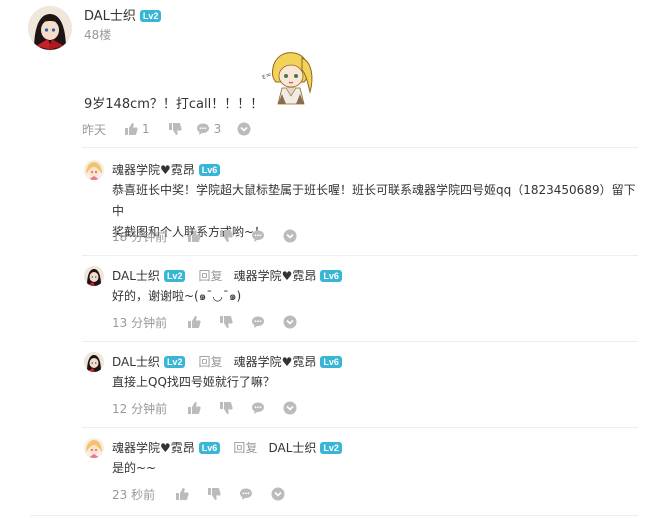 This screenshot has width=660, height=518. Describe the element at coordinates (292, 448) in the screenshot. I see `reply-to-username: DAL士织` at that location.